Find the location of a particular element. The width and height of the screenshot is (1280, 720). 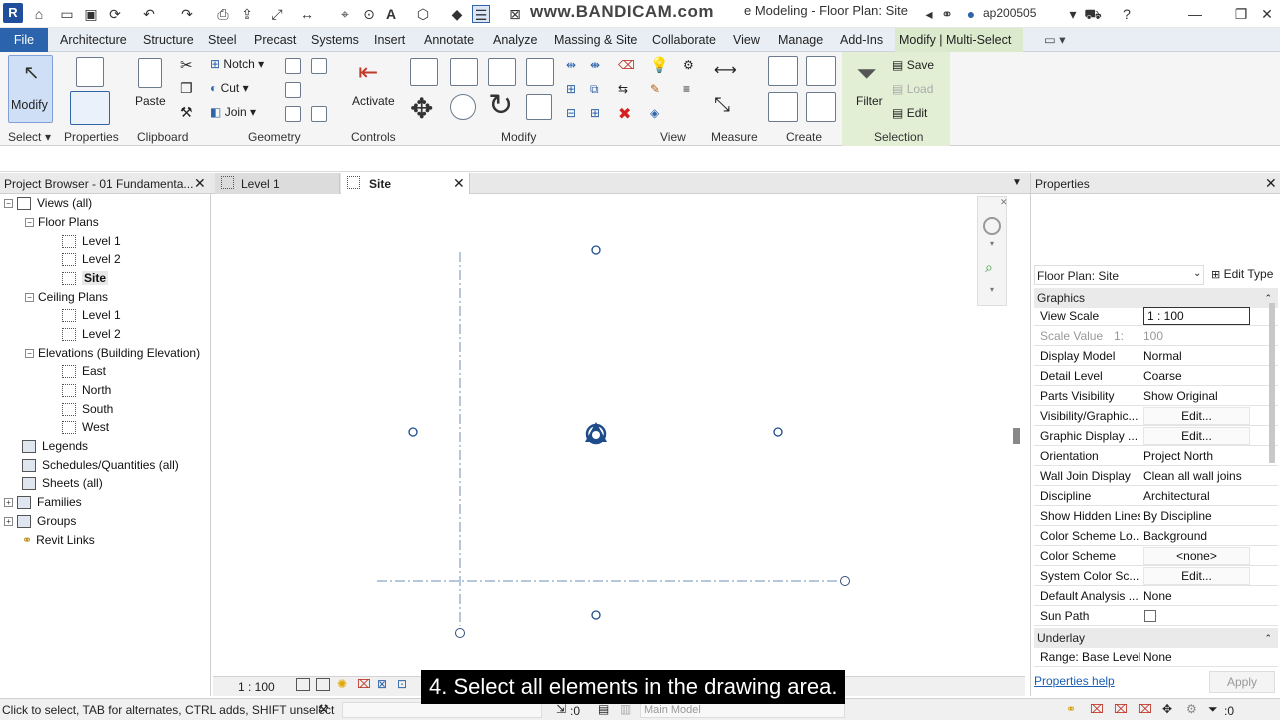

tree-north: North is located at coordinates (86, 390).